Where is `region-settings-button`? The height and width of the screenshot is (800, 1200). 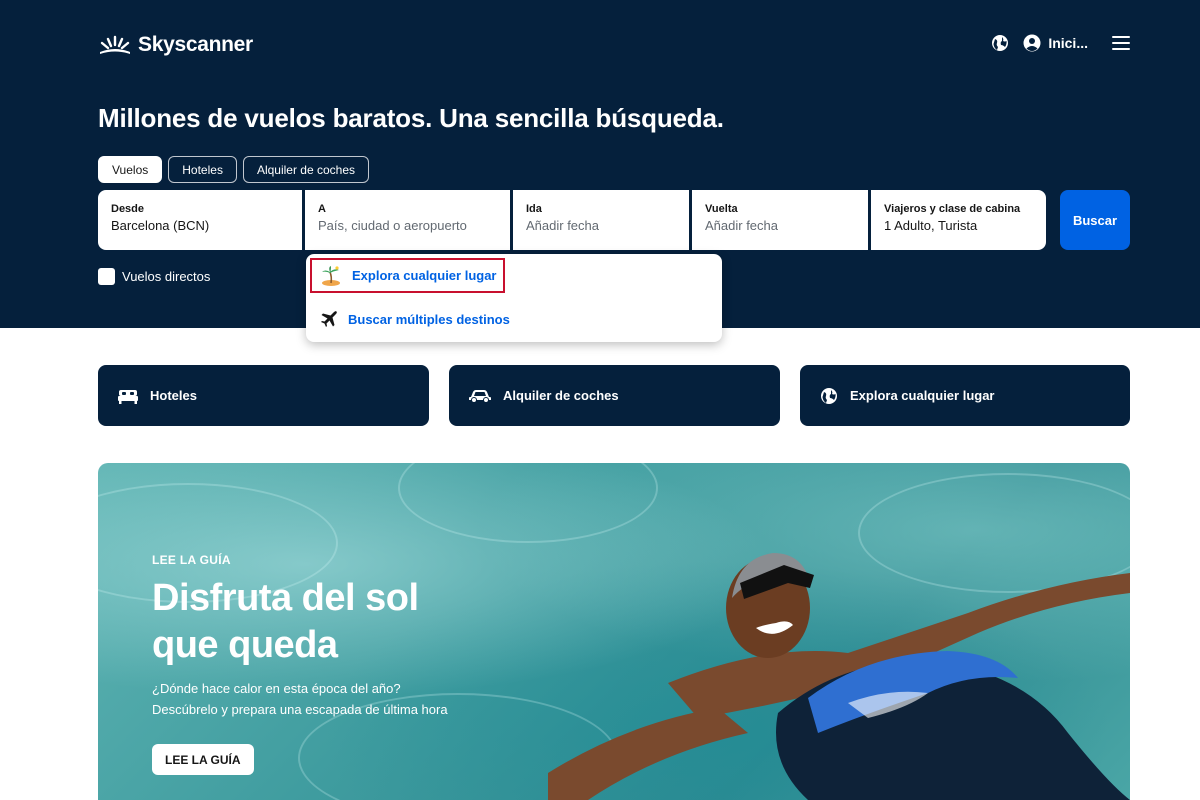 region-settings-button is located at coordinates (1000, 43).